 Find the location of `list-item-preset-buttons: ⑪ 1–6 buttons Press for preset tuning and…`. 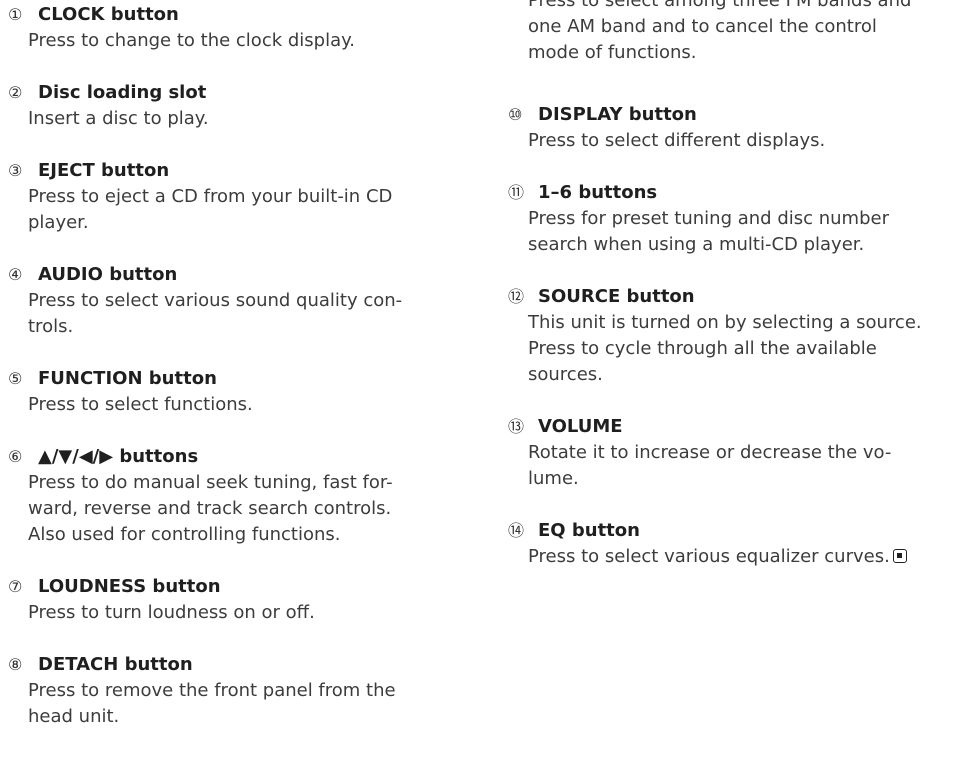

list-item-preset-buttons: ⑪ 1–6 buttons Press for preset tuning and… is located at coordinates (698, 219).